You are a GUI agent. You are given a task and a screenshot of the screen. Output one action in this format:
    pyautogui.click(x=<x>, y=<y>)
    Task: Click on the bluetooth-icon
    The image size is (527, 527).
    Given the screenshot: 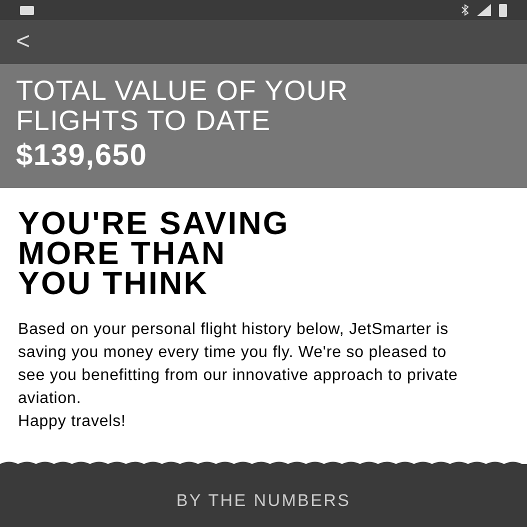 What is the action you would take?
    pyautogui.click(x=465, y=10)
    